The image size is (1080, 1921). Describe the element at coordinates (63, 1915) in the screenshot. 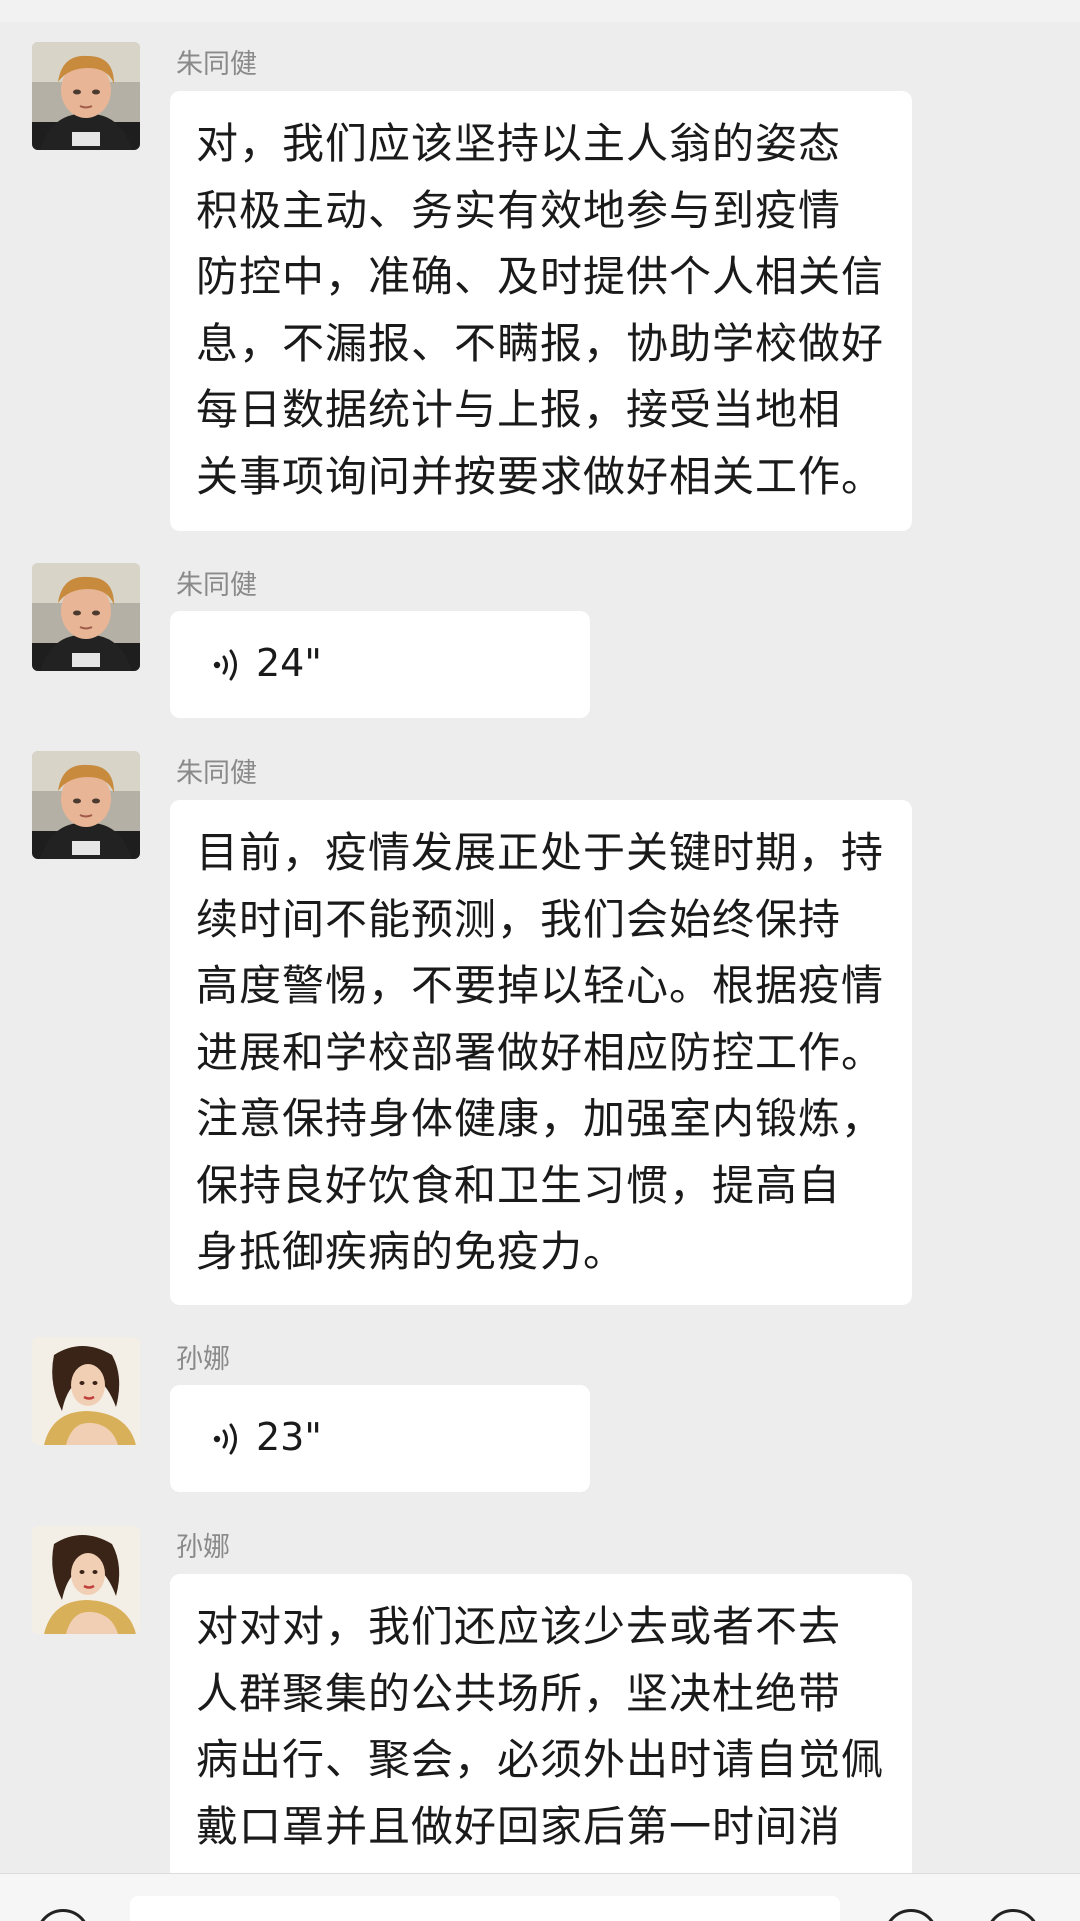

I see `voice-toggle-icon` at that location.